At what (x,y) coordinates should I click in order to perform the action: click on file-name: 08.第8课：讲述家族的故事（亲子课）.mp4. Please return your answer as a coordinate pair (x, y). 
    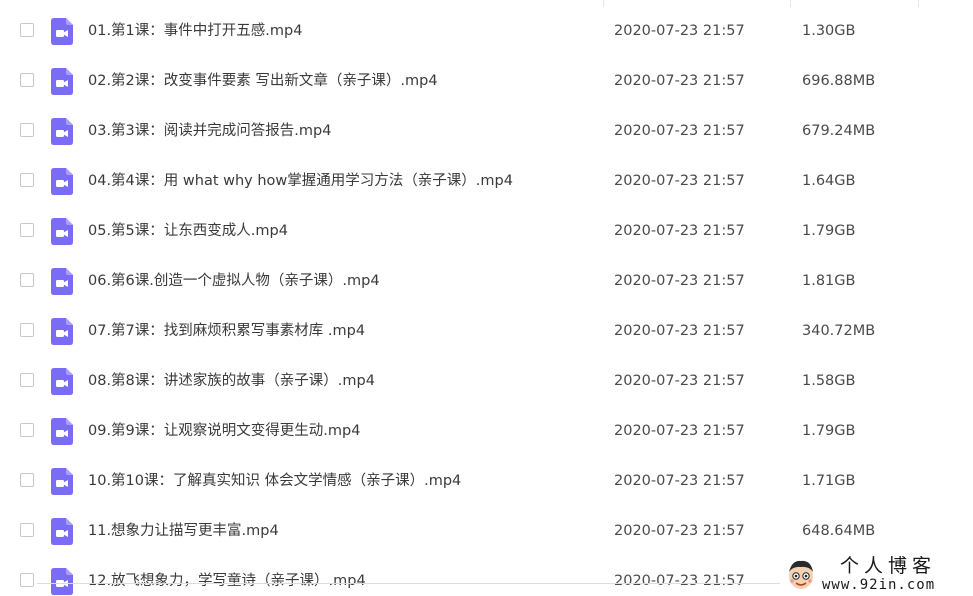
    Looking at the image, I should click on (231, 381).